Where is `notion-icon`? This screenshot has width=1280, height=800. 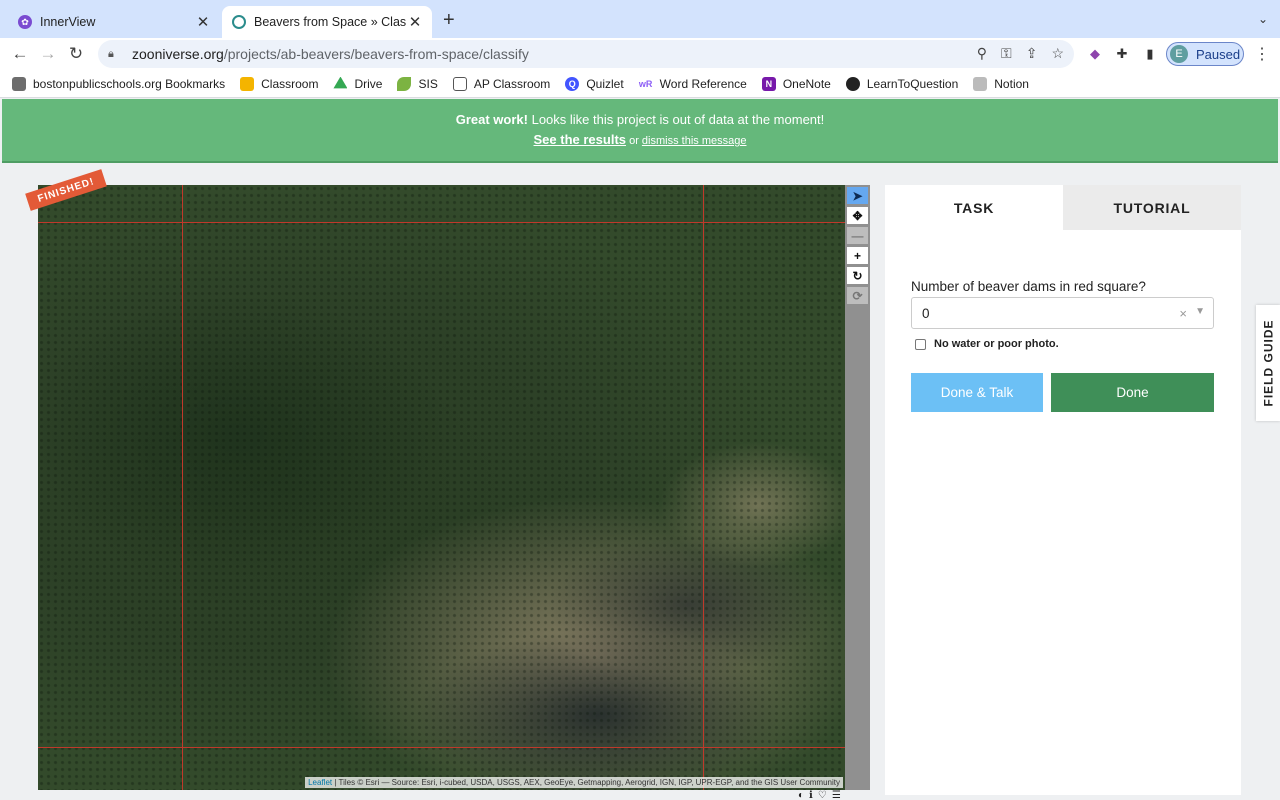
notion-icon is located at coordinates (980, 83).